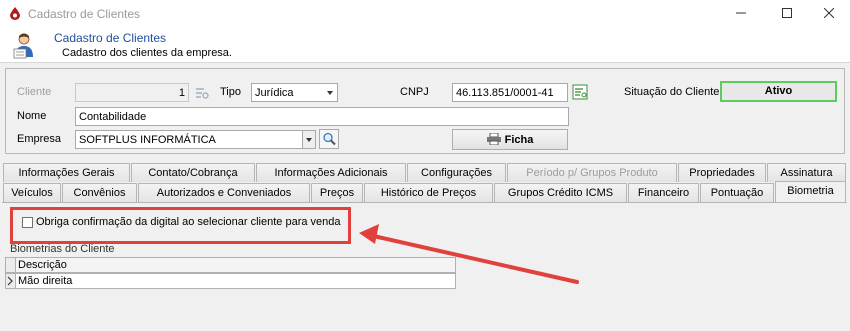 The width and height of the screenshot is (850, 331). Describe the element at coordinates (592, 172) in the screenshot. I see `tab-periodo-grupos-produto: Período p/ Grupos Produto` at that location.